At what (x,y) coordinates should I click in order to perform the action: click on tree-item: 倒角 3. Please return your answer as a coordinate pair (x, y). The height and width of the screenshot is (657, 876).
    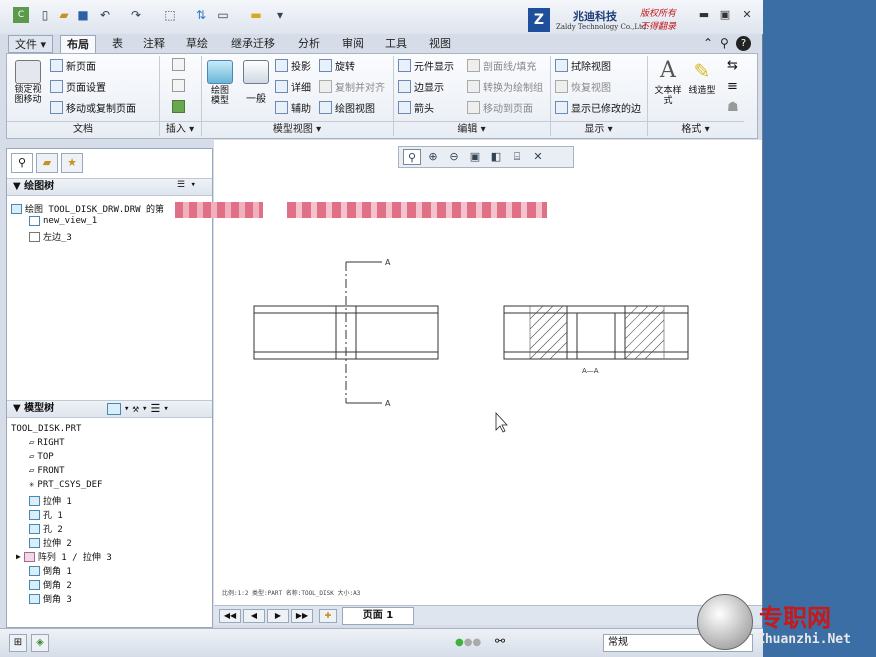
    Looking at the image, I should click on (50, 598).